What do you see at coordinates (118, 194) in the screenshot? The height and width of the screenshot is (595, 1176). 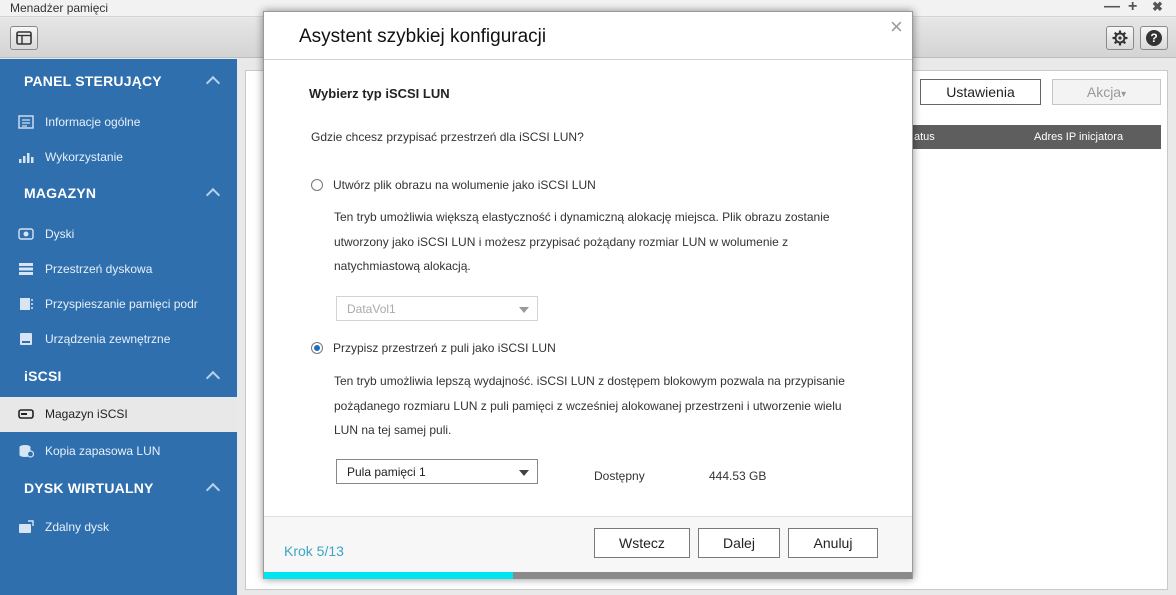 I see `section-magazyn: MAGAZYN` at bounding box center [118, 194].